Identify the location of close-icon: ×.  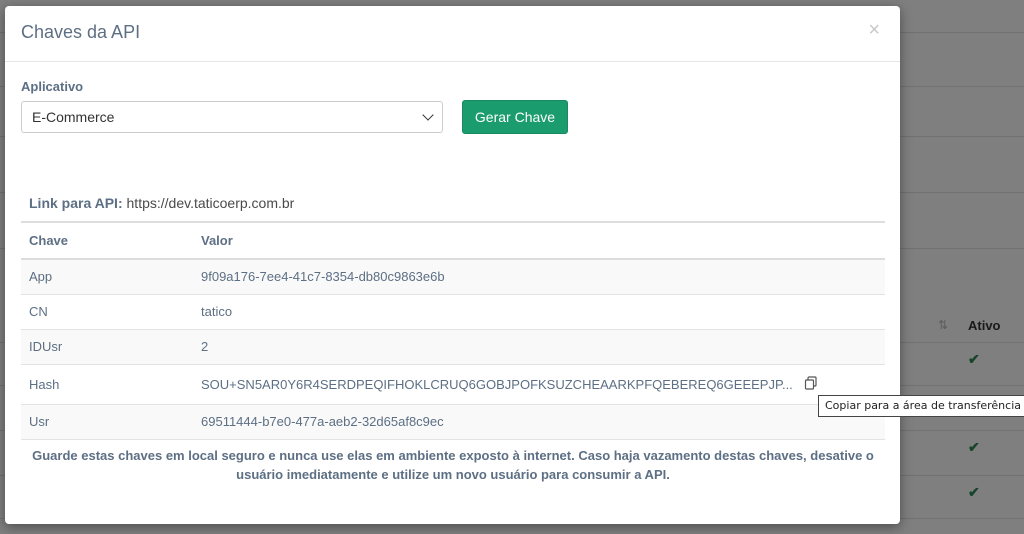
(874, 30).